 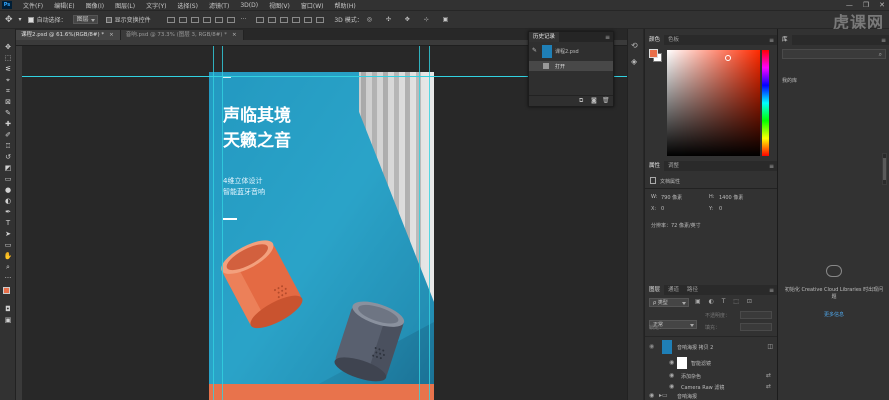 I want to click on dodge-tool-icon: ◐, so click(x=8, y=201).